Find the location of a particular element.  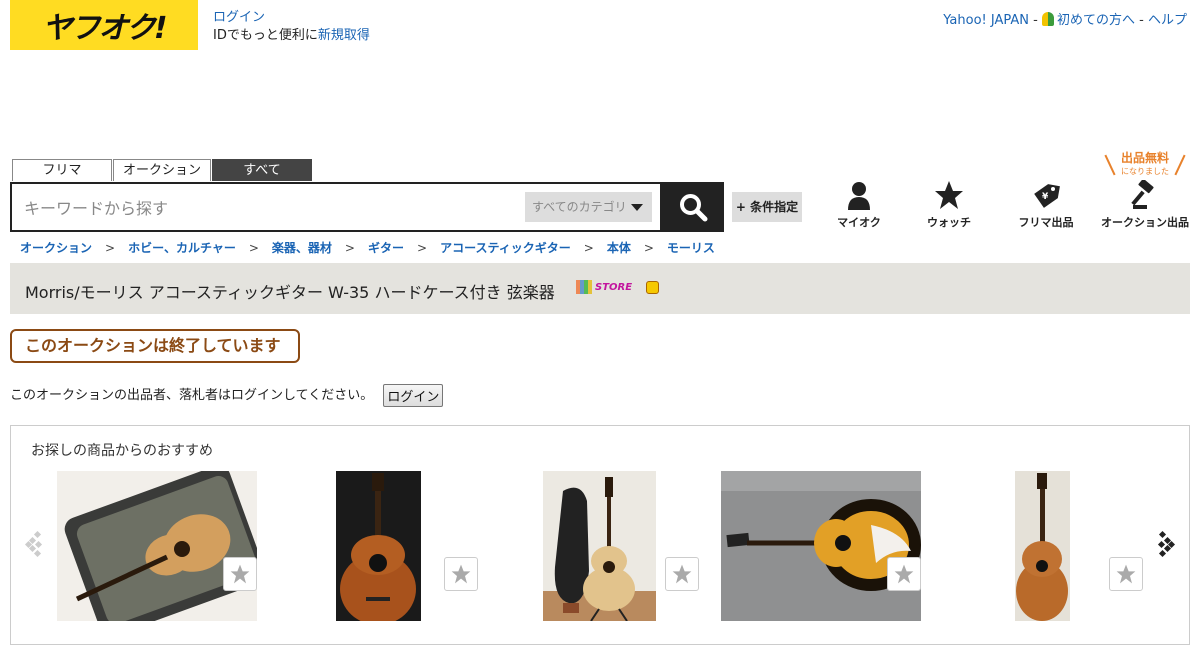

breadcrumb-item: 楽器、器材 is located at coordinates (302, 248).